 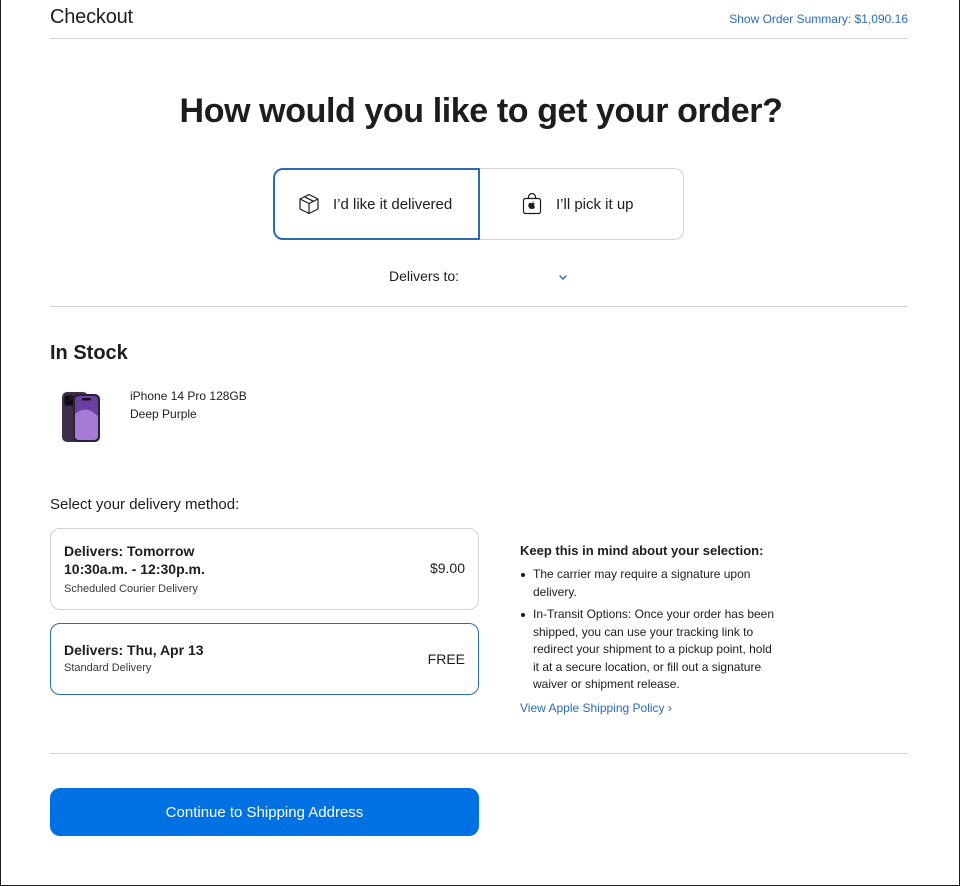 I want to click on deliver-option-button: I’d like it delivered, so click(x=376, y=204).